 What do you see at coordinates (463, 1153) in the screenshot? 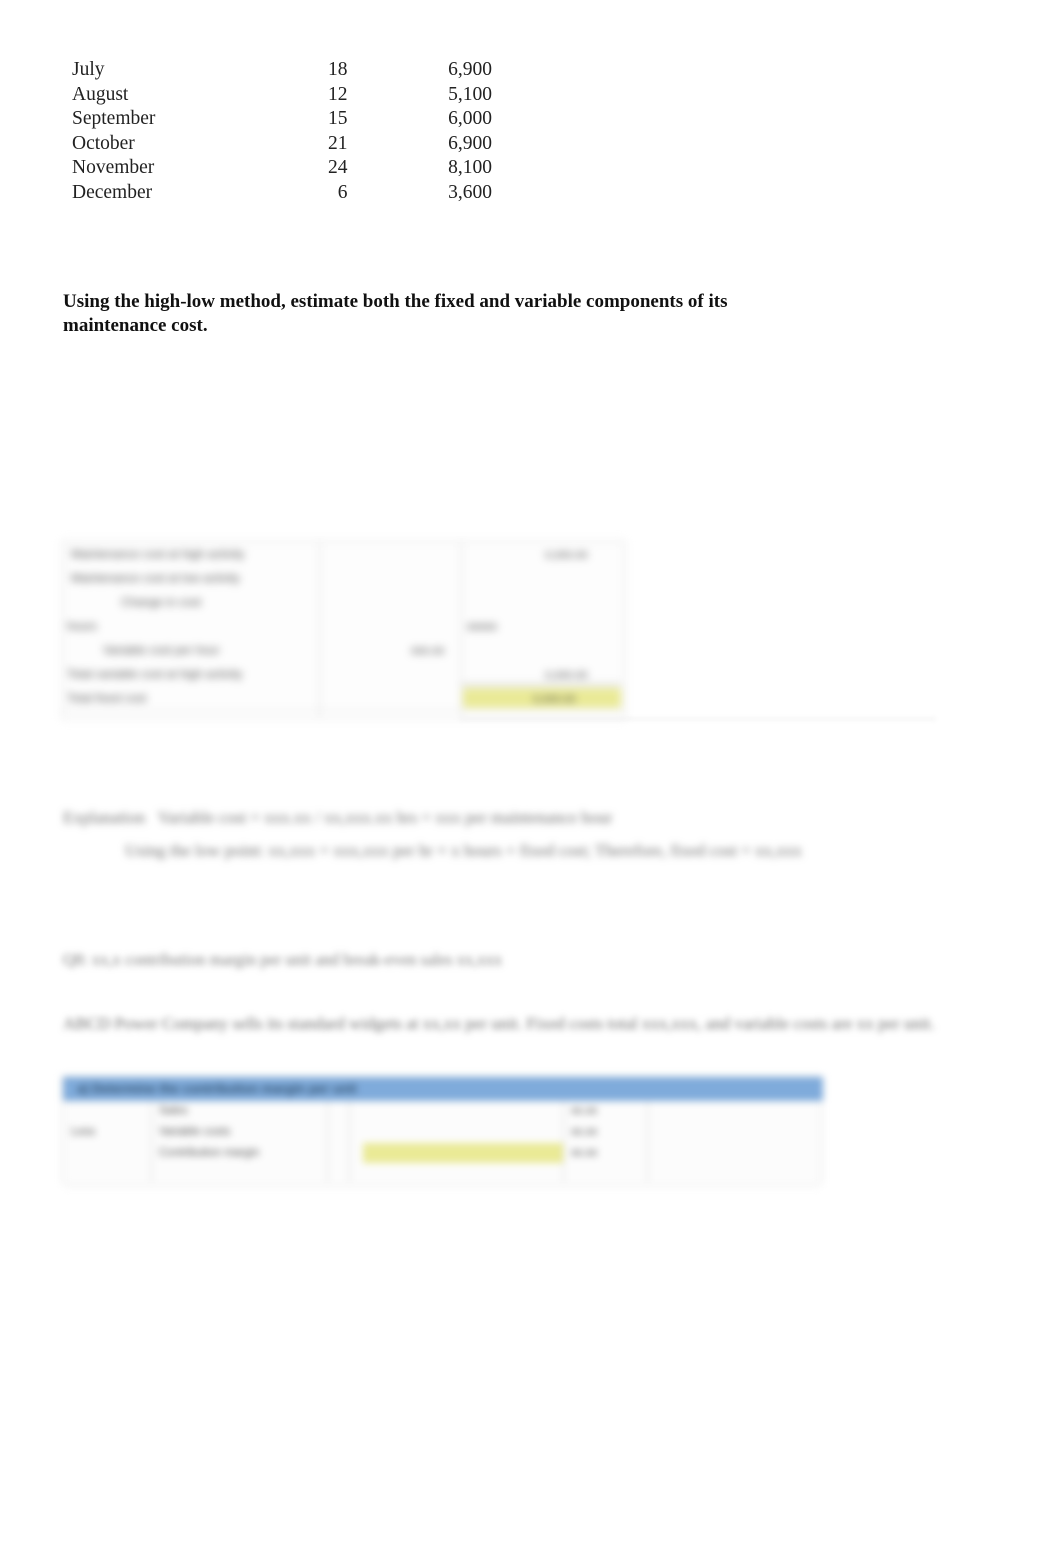
I see `highlighted-result-cell` at bounding box center [463, 1153].